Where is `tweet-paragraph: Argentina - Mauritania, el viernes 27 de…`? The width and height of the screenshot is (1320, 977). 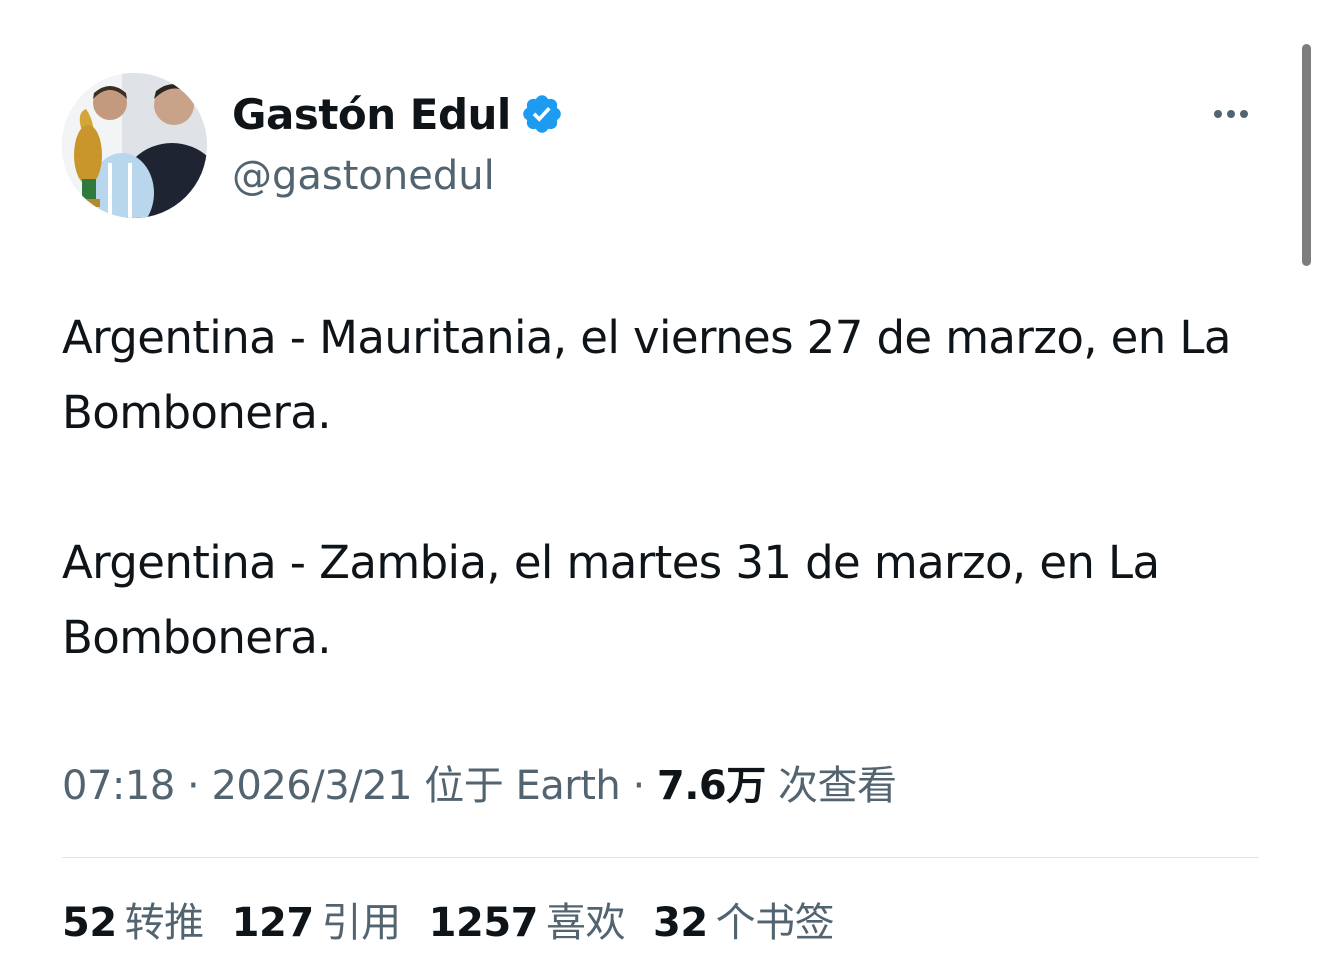
tweet-paragraph: Argentina - Mauritania, el viernes 27 de… is located at coordinates (646, 375).